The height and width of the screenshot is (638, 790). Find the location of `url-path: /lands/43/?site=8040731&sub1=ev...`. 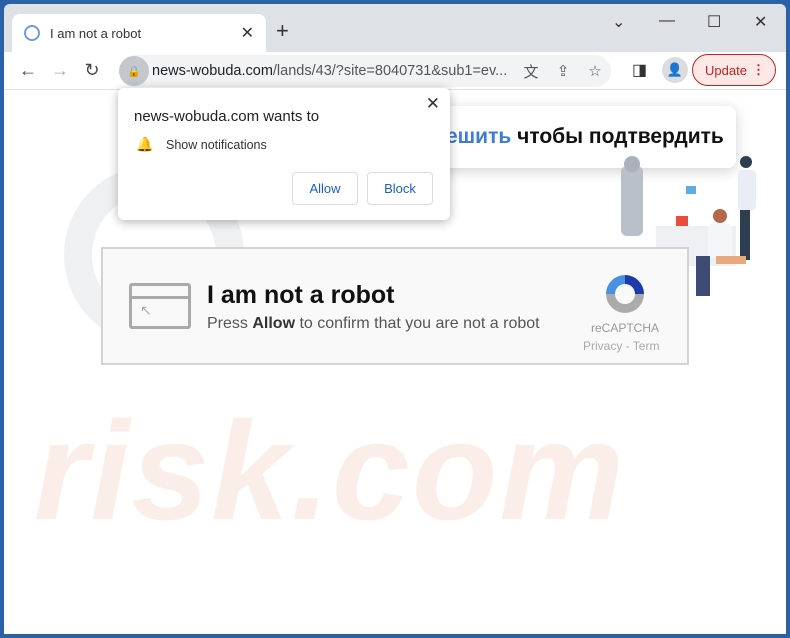

url-path: /lands/43/?site=8040731&sub1=ev... is located at coordinates (390, 71).